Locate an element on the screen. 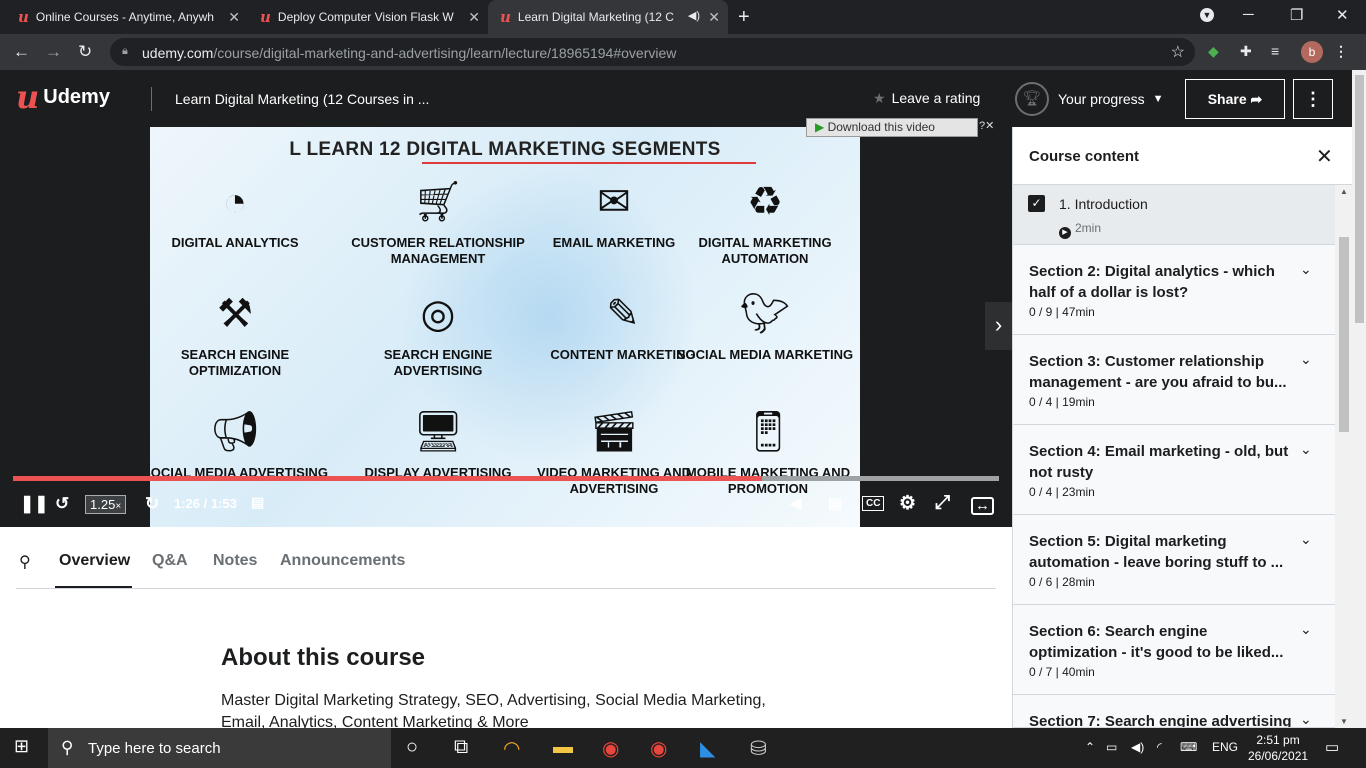 Image resolution: width=1366 pixels, height=768 pixels. scroll-down-icon: ▼ is located at coordinates (1344, 721).